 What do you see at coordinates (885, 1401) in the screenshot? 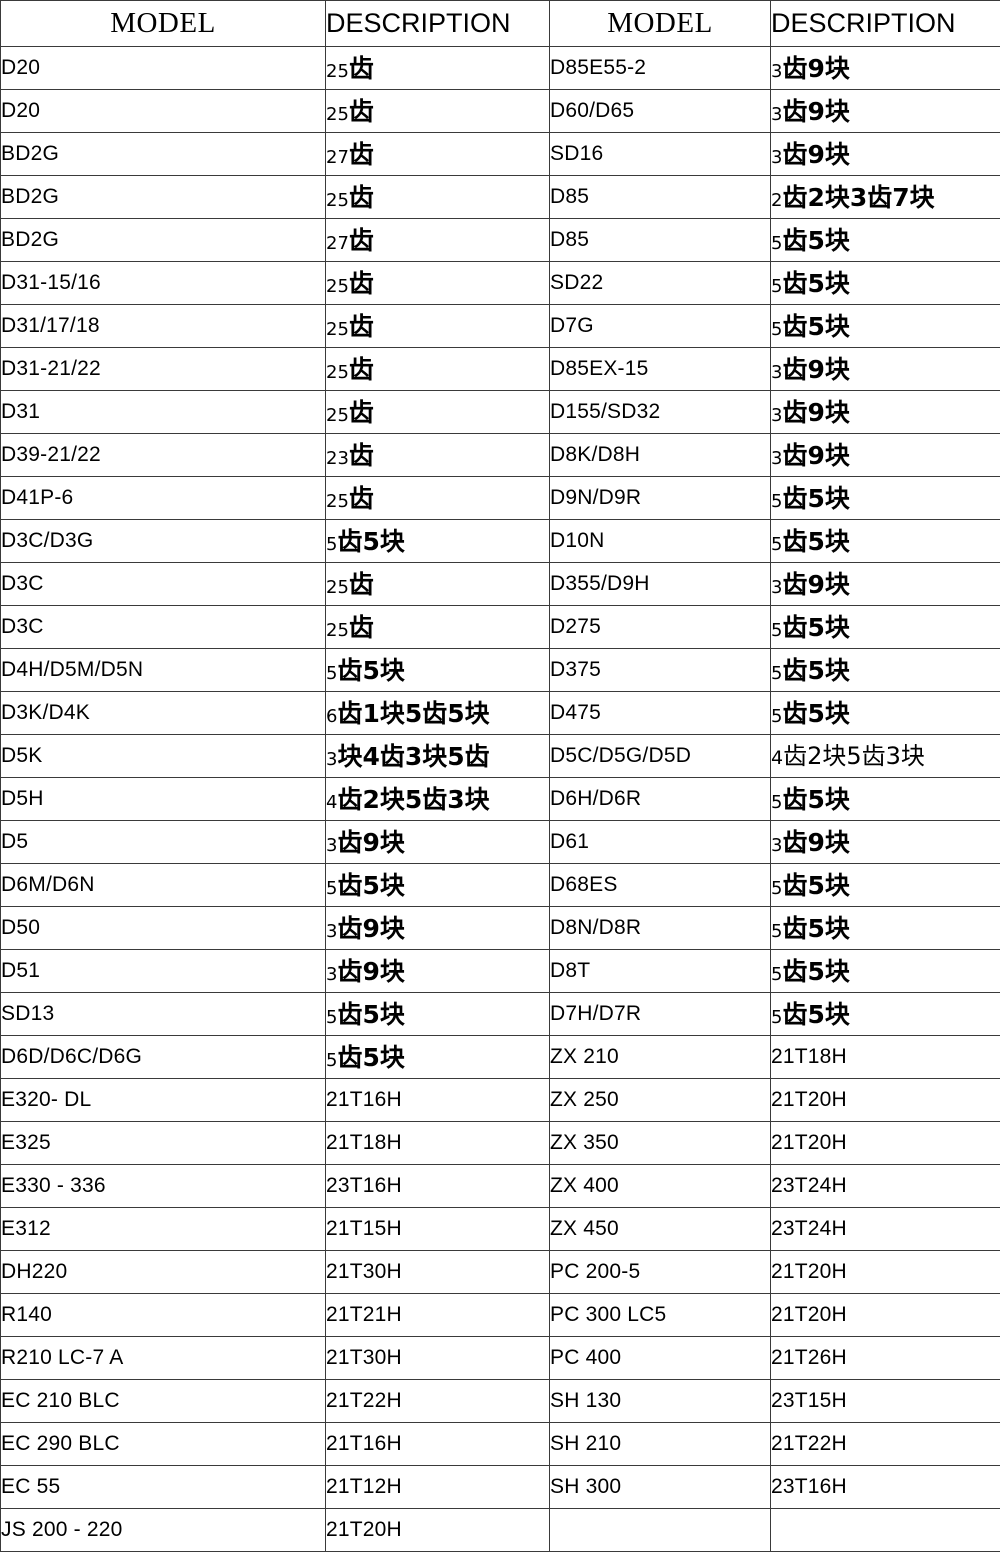
I see `cell-description-right: 23T15H` at bounding box center [885, 1401].